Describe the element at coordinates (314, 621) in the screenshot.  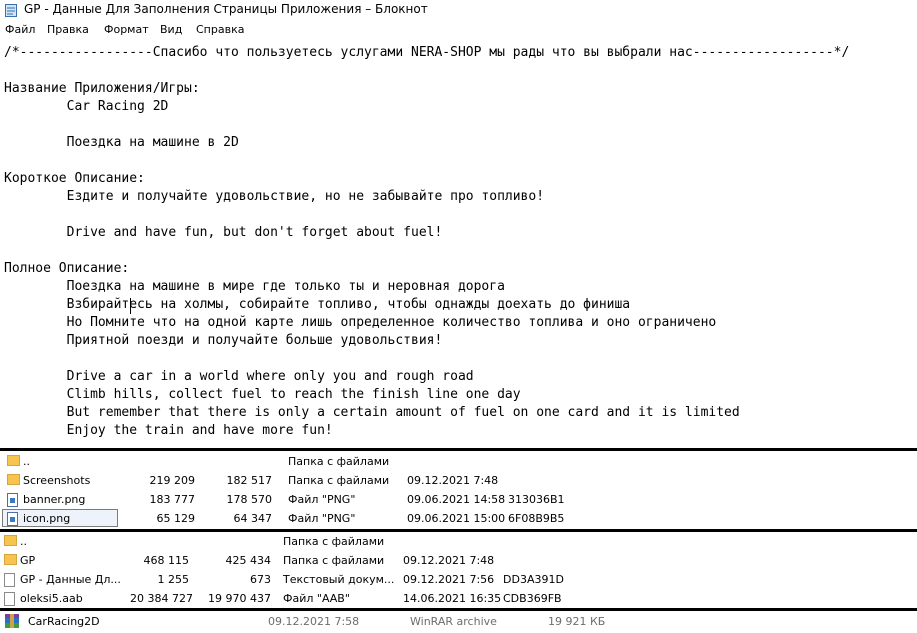
I see `archive-modified: 09.12.2021 7:58` at that location.